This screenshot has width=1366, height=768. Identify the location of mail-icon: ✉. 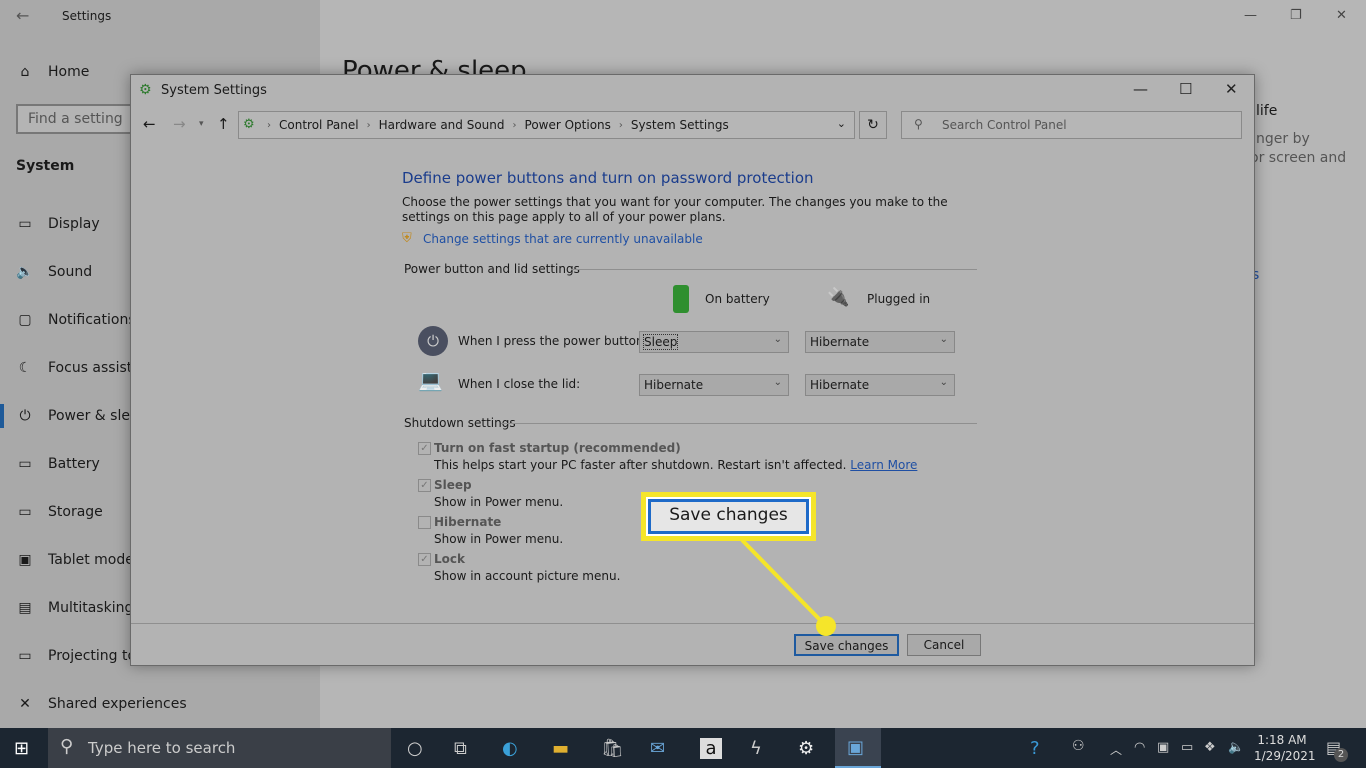
(657, 748).